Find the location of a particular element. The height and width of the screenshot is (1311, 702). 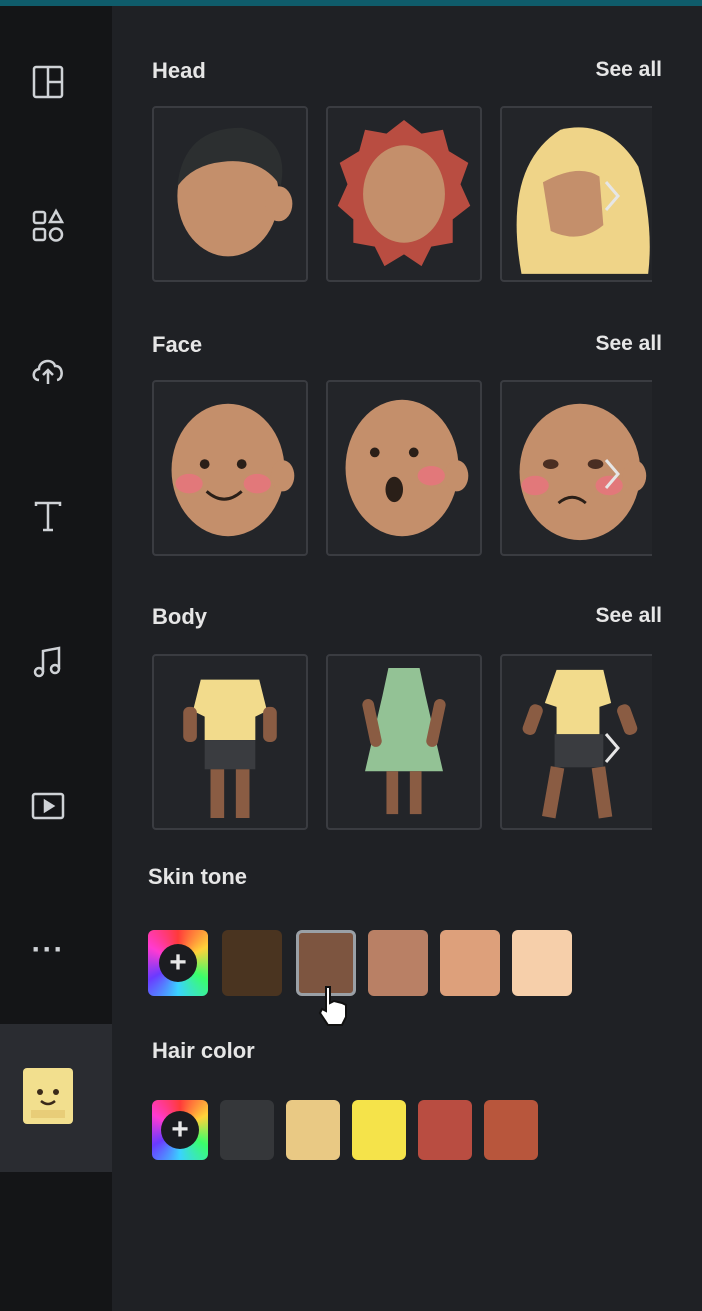

videos-button is located at coordinates (48, 806).